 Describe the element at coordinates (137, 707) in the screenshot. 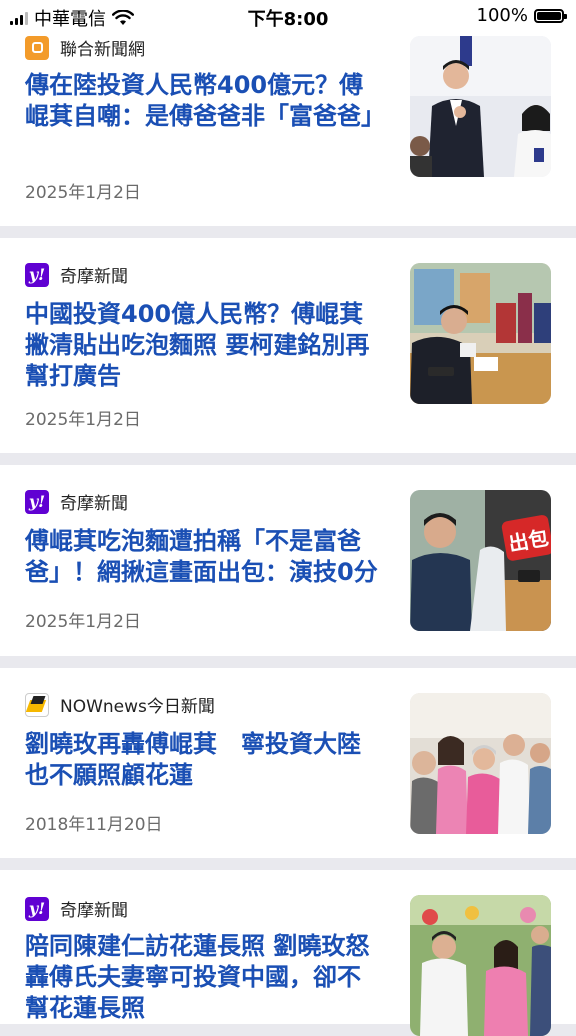

I see `source-name: NOWnews今日新聞` at that location.